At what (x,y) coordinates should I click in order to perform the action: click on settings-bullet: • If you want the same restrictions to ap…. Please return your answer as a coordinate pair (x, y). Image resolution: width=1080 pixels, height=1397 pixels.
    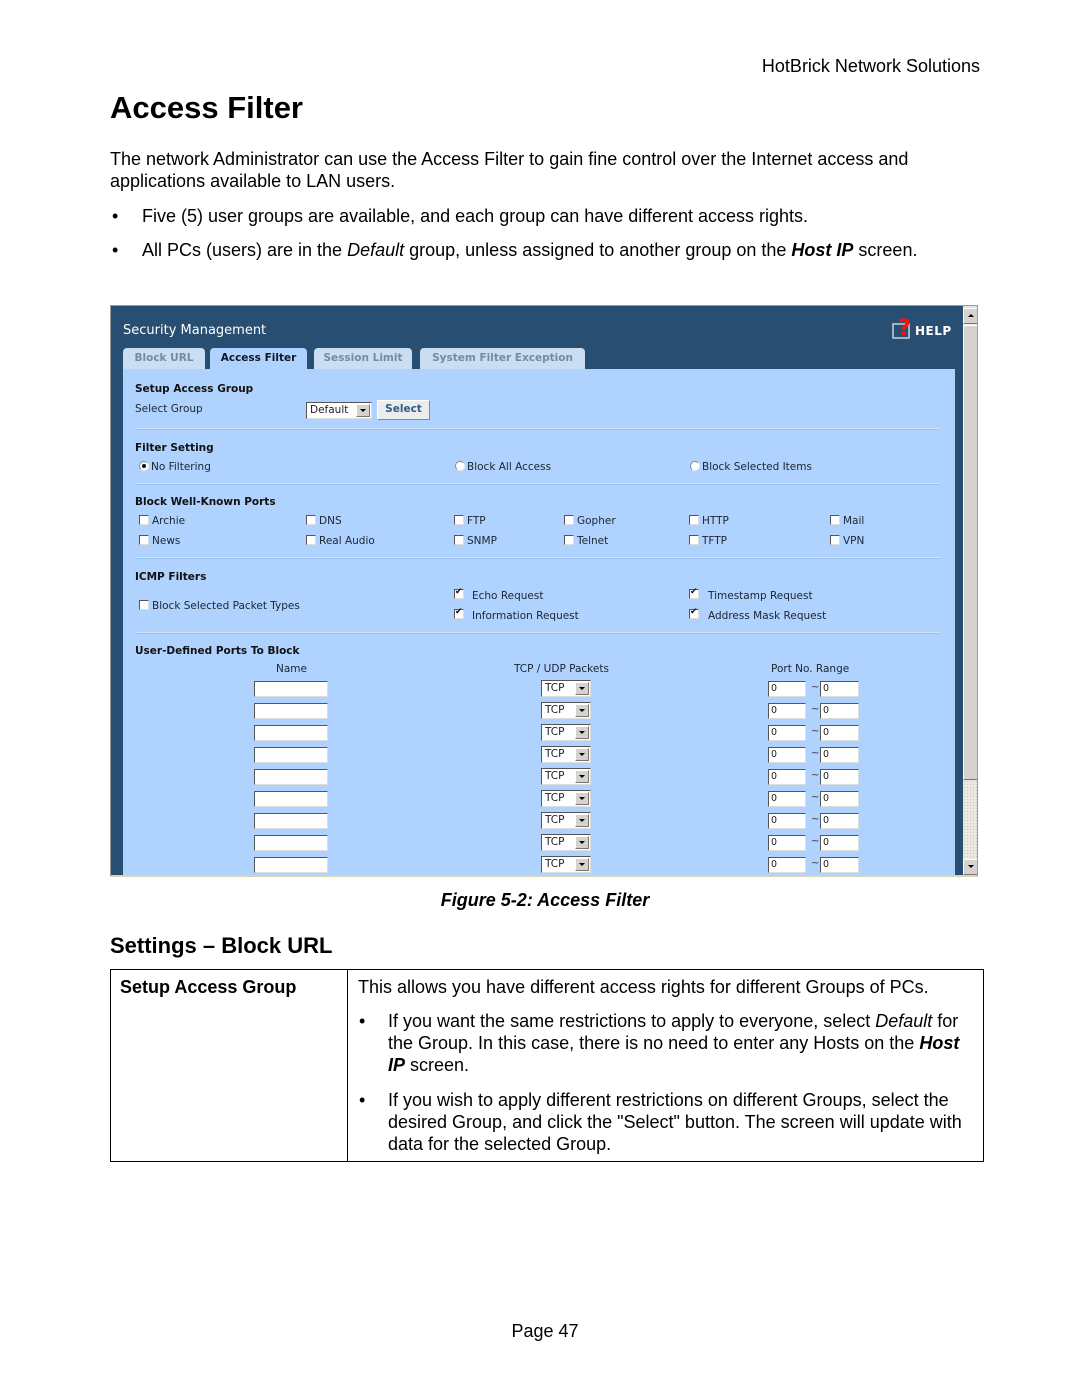
    Looking at the image, I should click on (659, 1043).